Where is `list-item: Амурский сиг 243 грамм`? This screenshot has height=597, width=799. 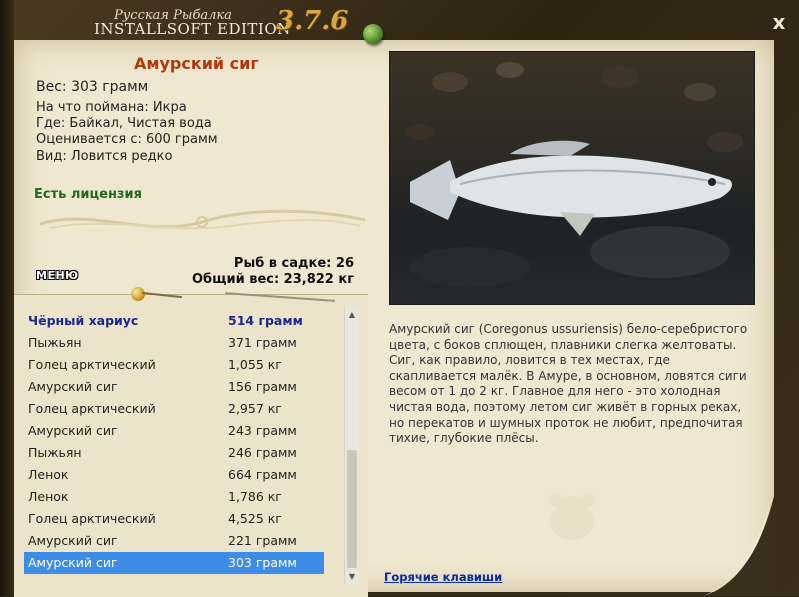 list-item: Амурский сиг 243 грамм is located at coordinates (174, 431).